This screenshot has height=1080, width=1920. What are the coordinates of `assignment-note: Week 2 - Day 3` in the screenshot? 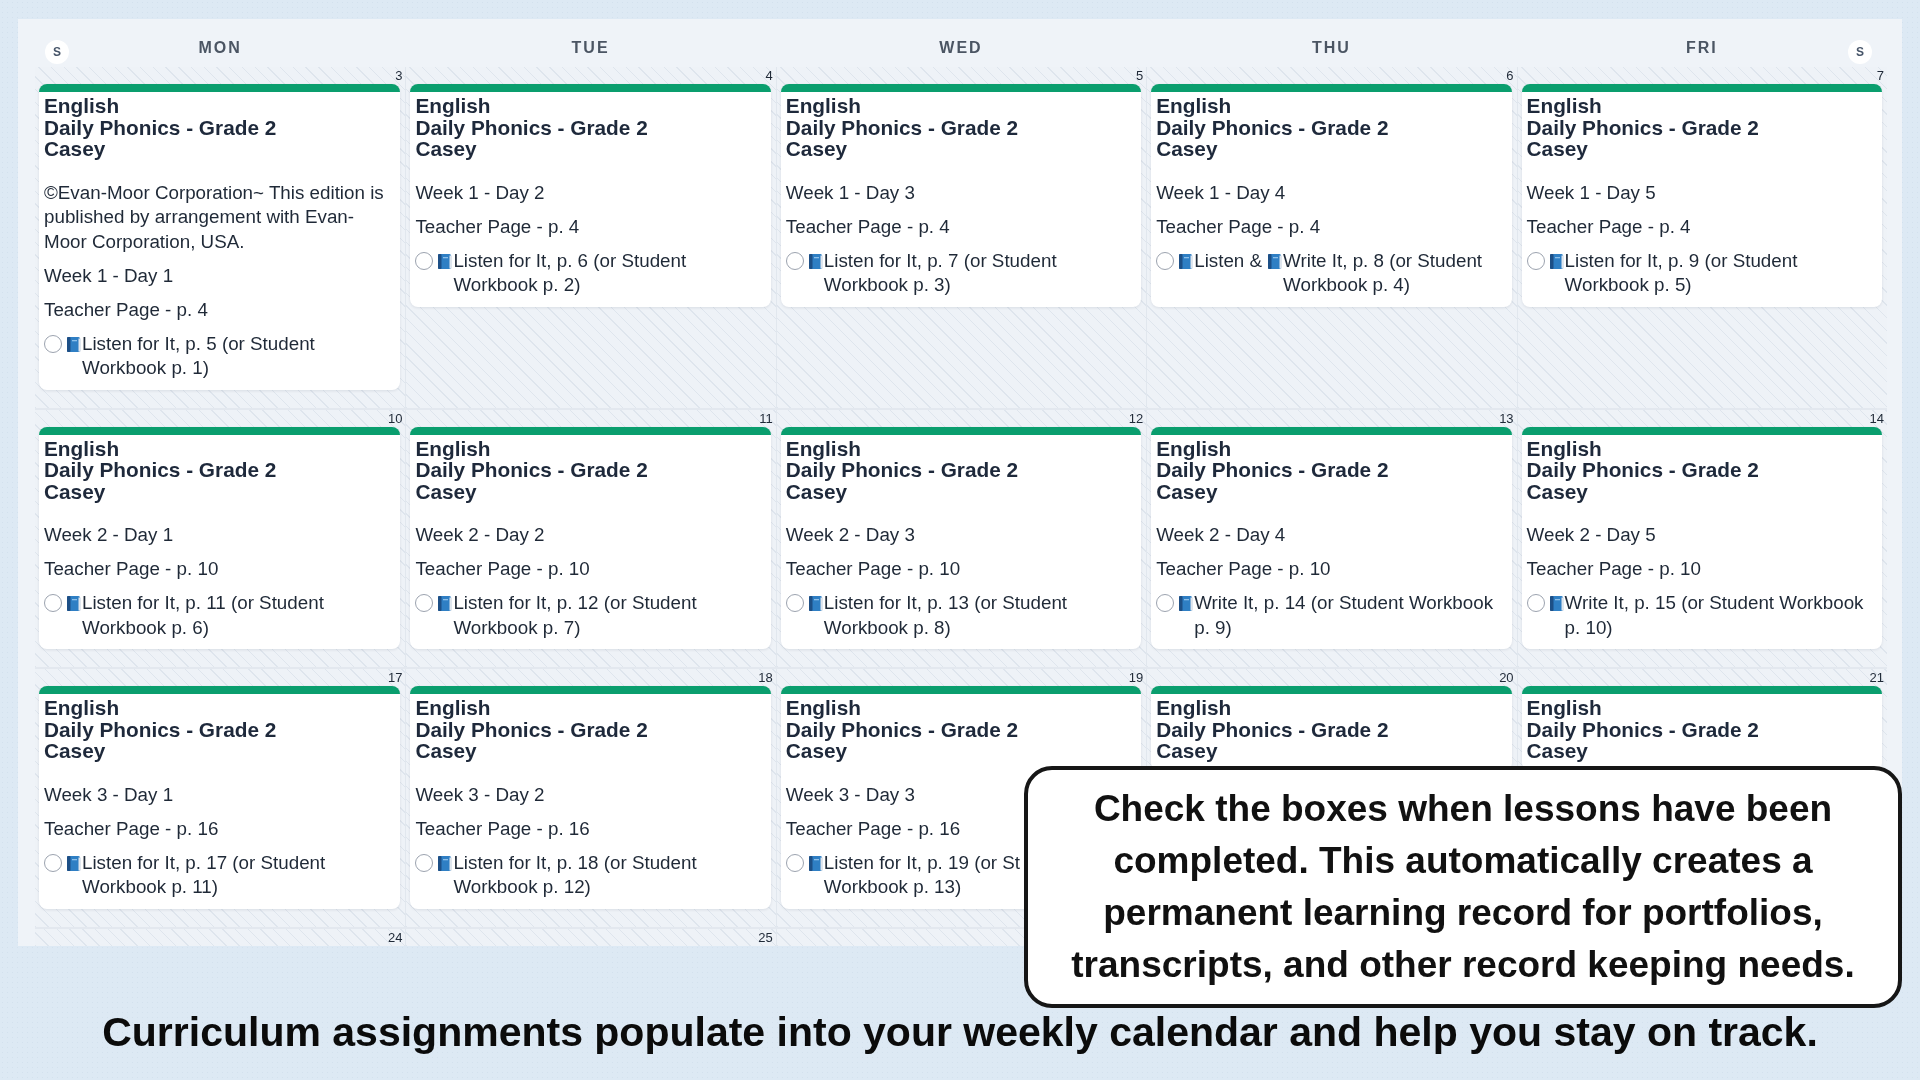 It's located at (850, 535).